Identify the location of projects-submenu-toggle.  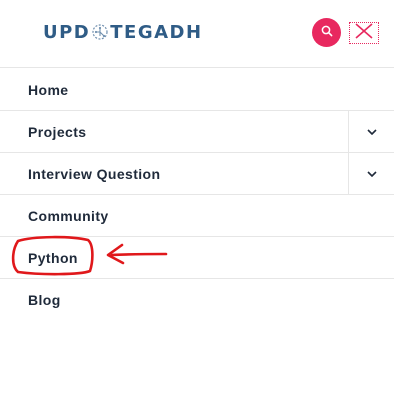
(371, 131).